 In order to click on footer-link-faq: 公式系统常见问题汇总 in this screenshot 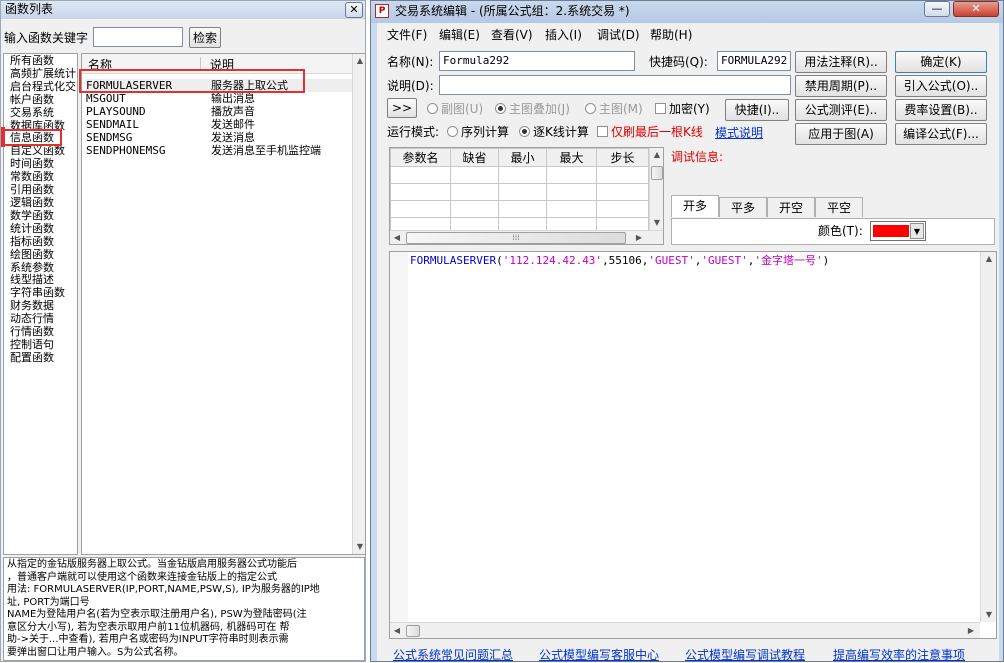, I will do `click(453, 654)`.